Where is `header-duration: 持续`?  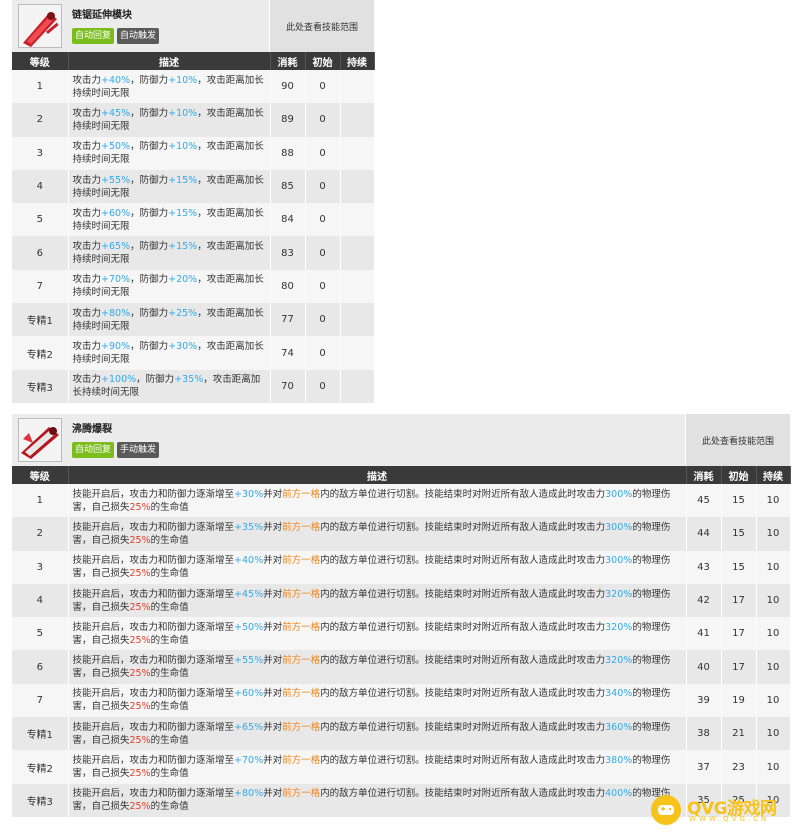
header-duration: 持续 is located at coordinates (773, 475).